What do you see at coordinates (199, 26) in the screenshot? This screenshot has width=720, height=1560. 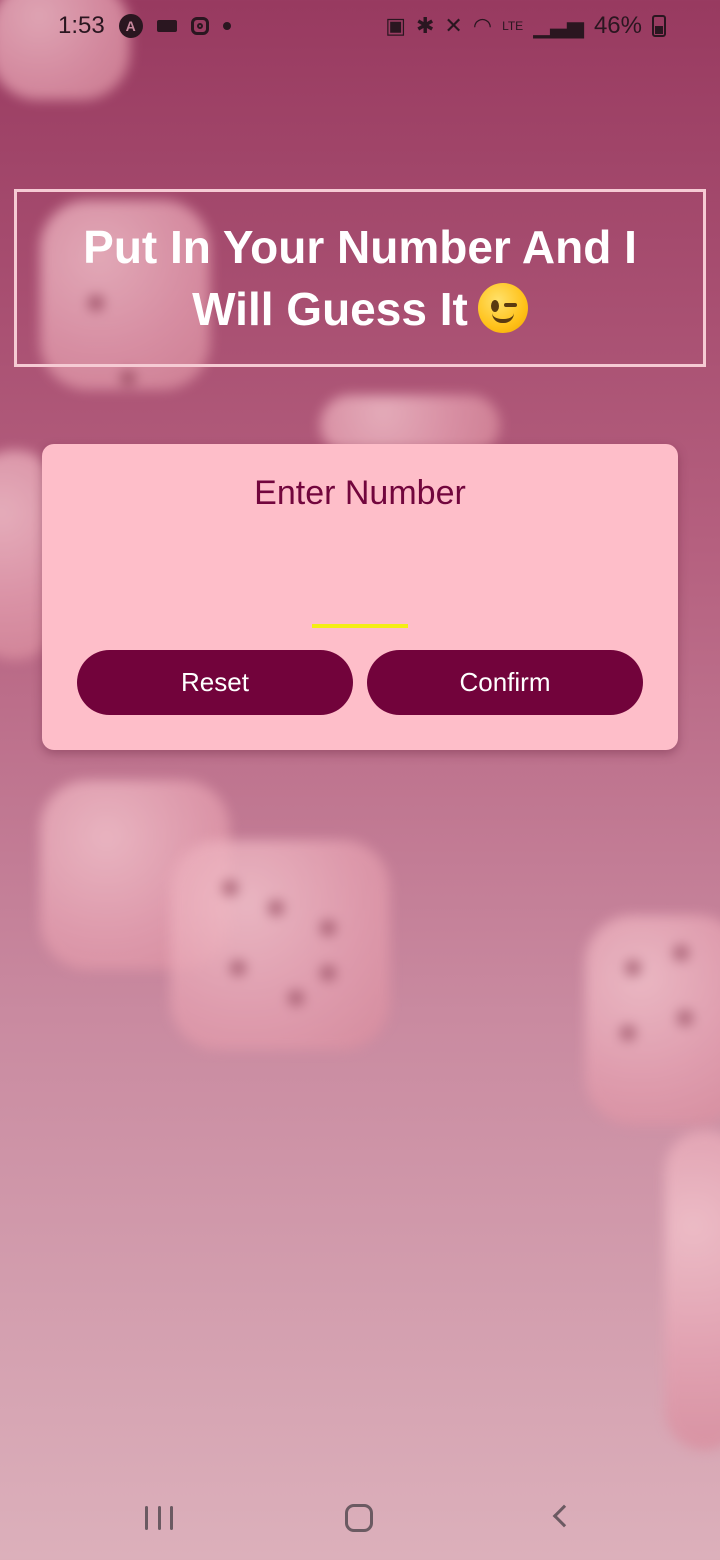 I see `instagram-icon` at bounding box center [199, 26].